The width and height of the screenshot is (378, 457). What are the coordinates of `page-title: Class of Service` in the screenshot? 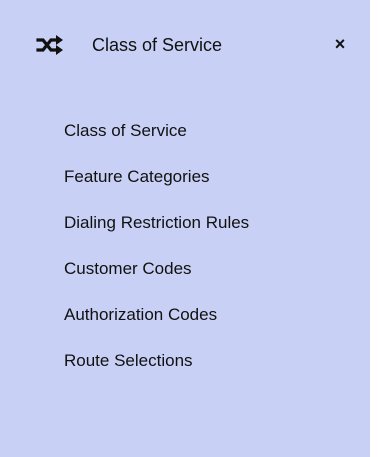 It's located at (157, 45).